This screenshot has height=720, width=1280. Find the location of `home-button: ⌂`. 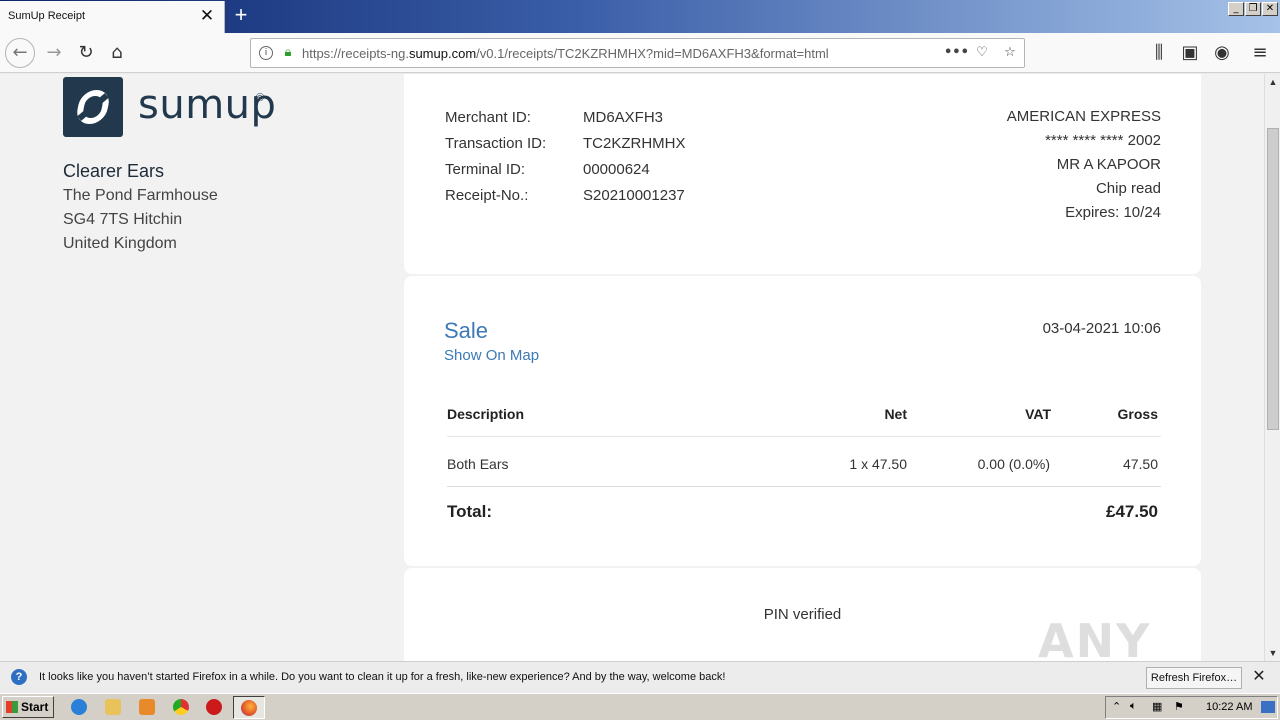

home-button: ⌂ is located at coordinates (117, 53).